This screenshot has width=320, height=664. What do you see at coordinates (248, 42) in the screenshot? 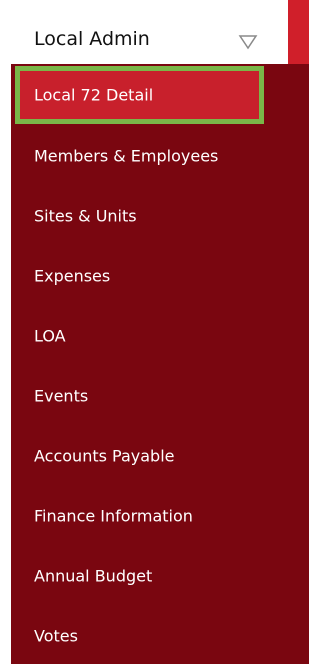
I see `triangle-down-outline-icon` at bounding box center [248, 42].